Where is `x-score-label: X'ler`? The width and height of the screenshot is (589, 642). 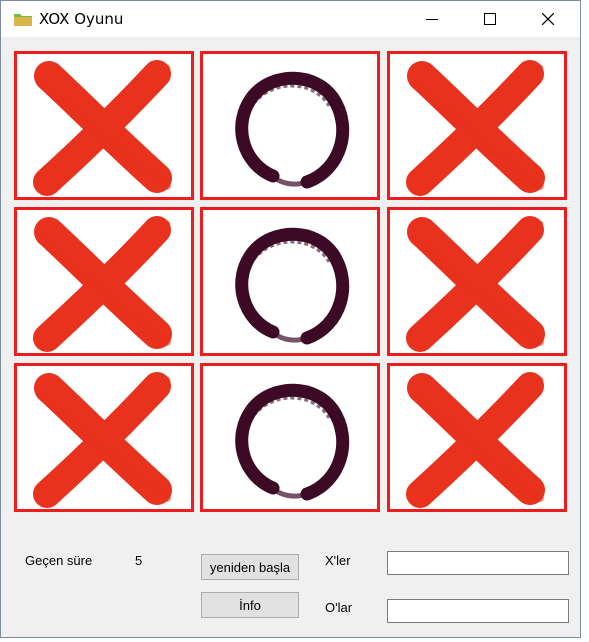 x-score-label: X'ler is located at coordinates (338, 560).